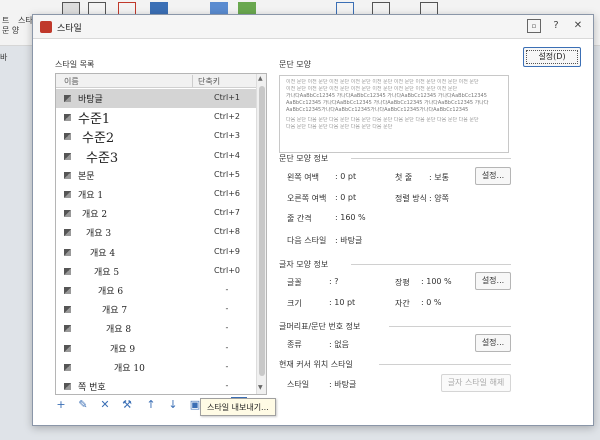 The image size is (600, 440). What do you see at coordinates (86, 176) in the screenshot?
I see `style-row-name: 본문` at bounding box center [86, 176].